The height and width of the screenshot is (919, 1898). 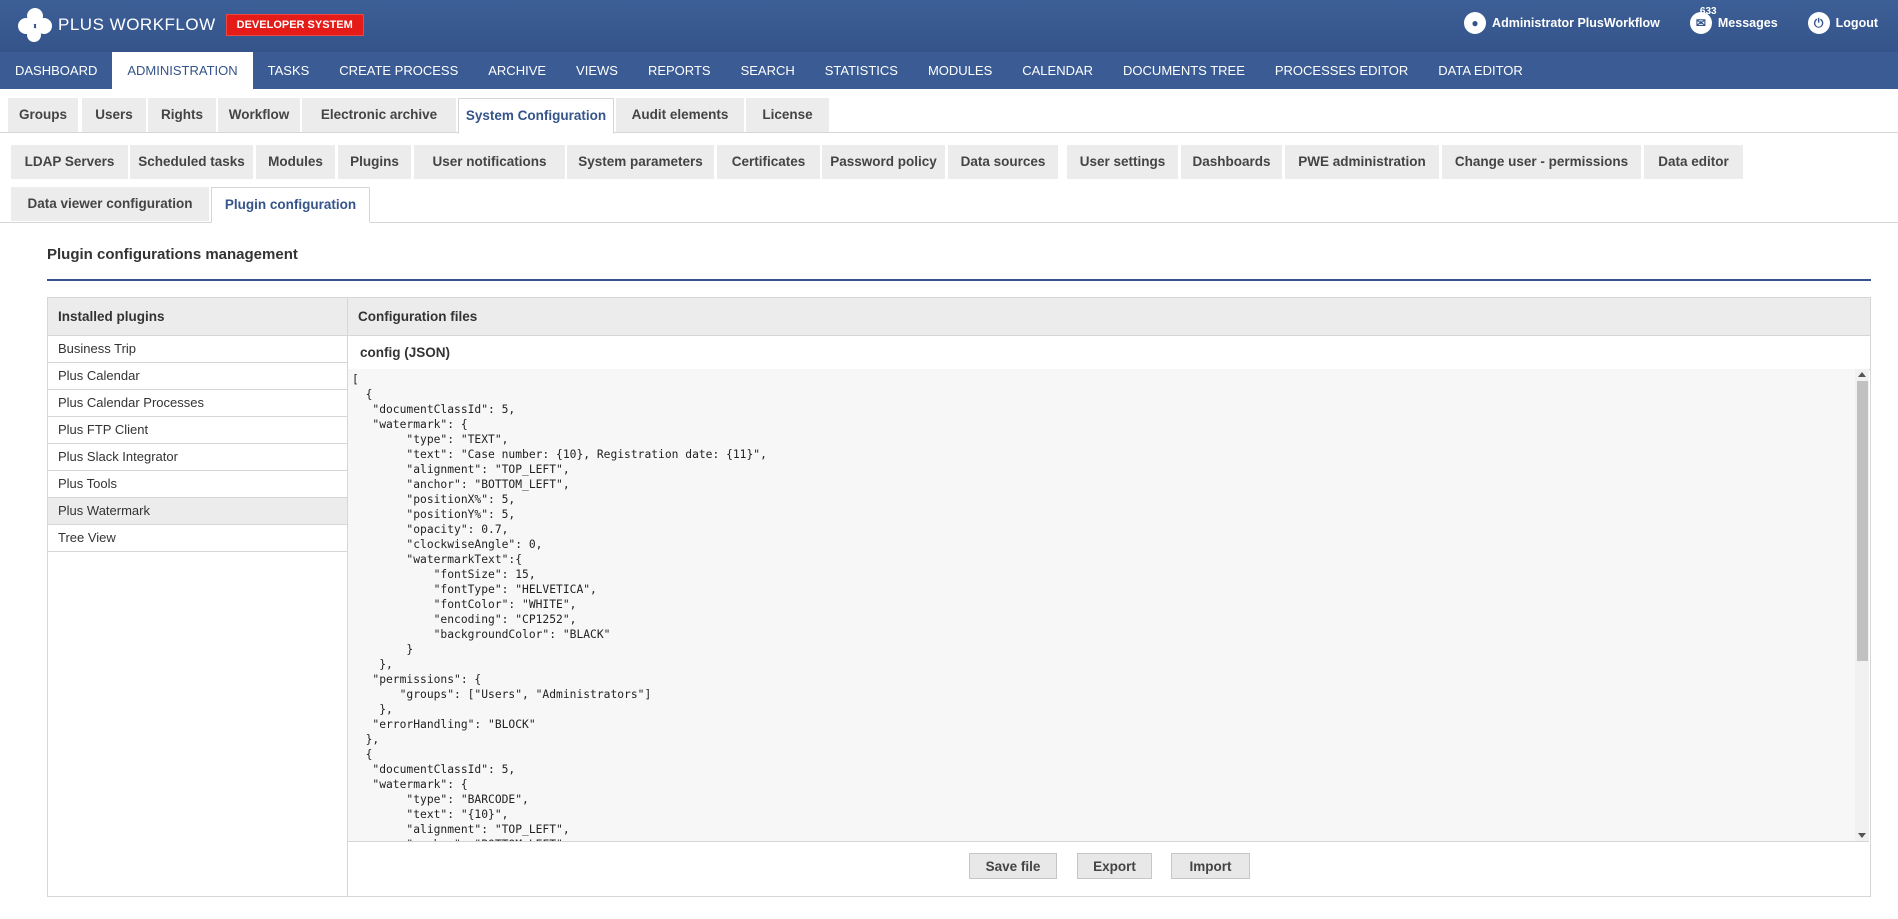 I want to click on tab-modules: Modules, so click(x=295, y=162).